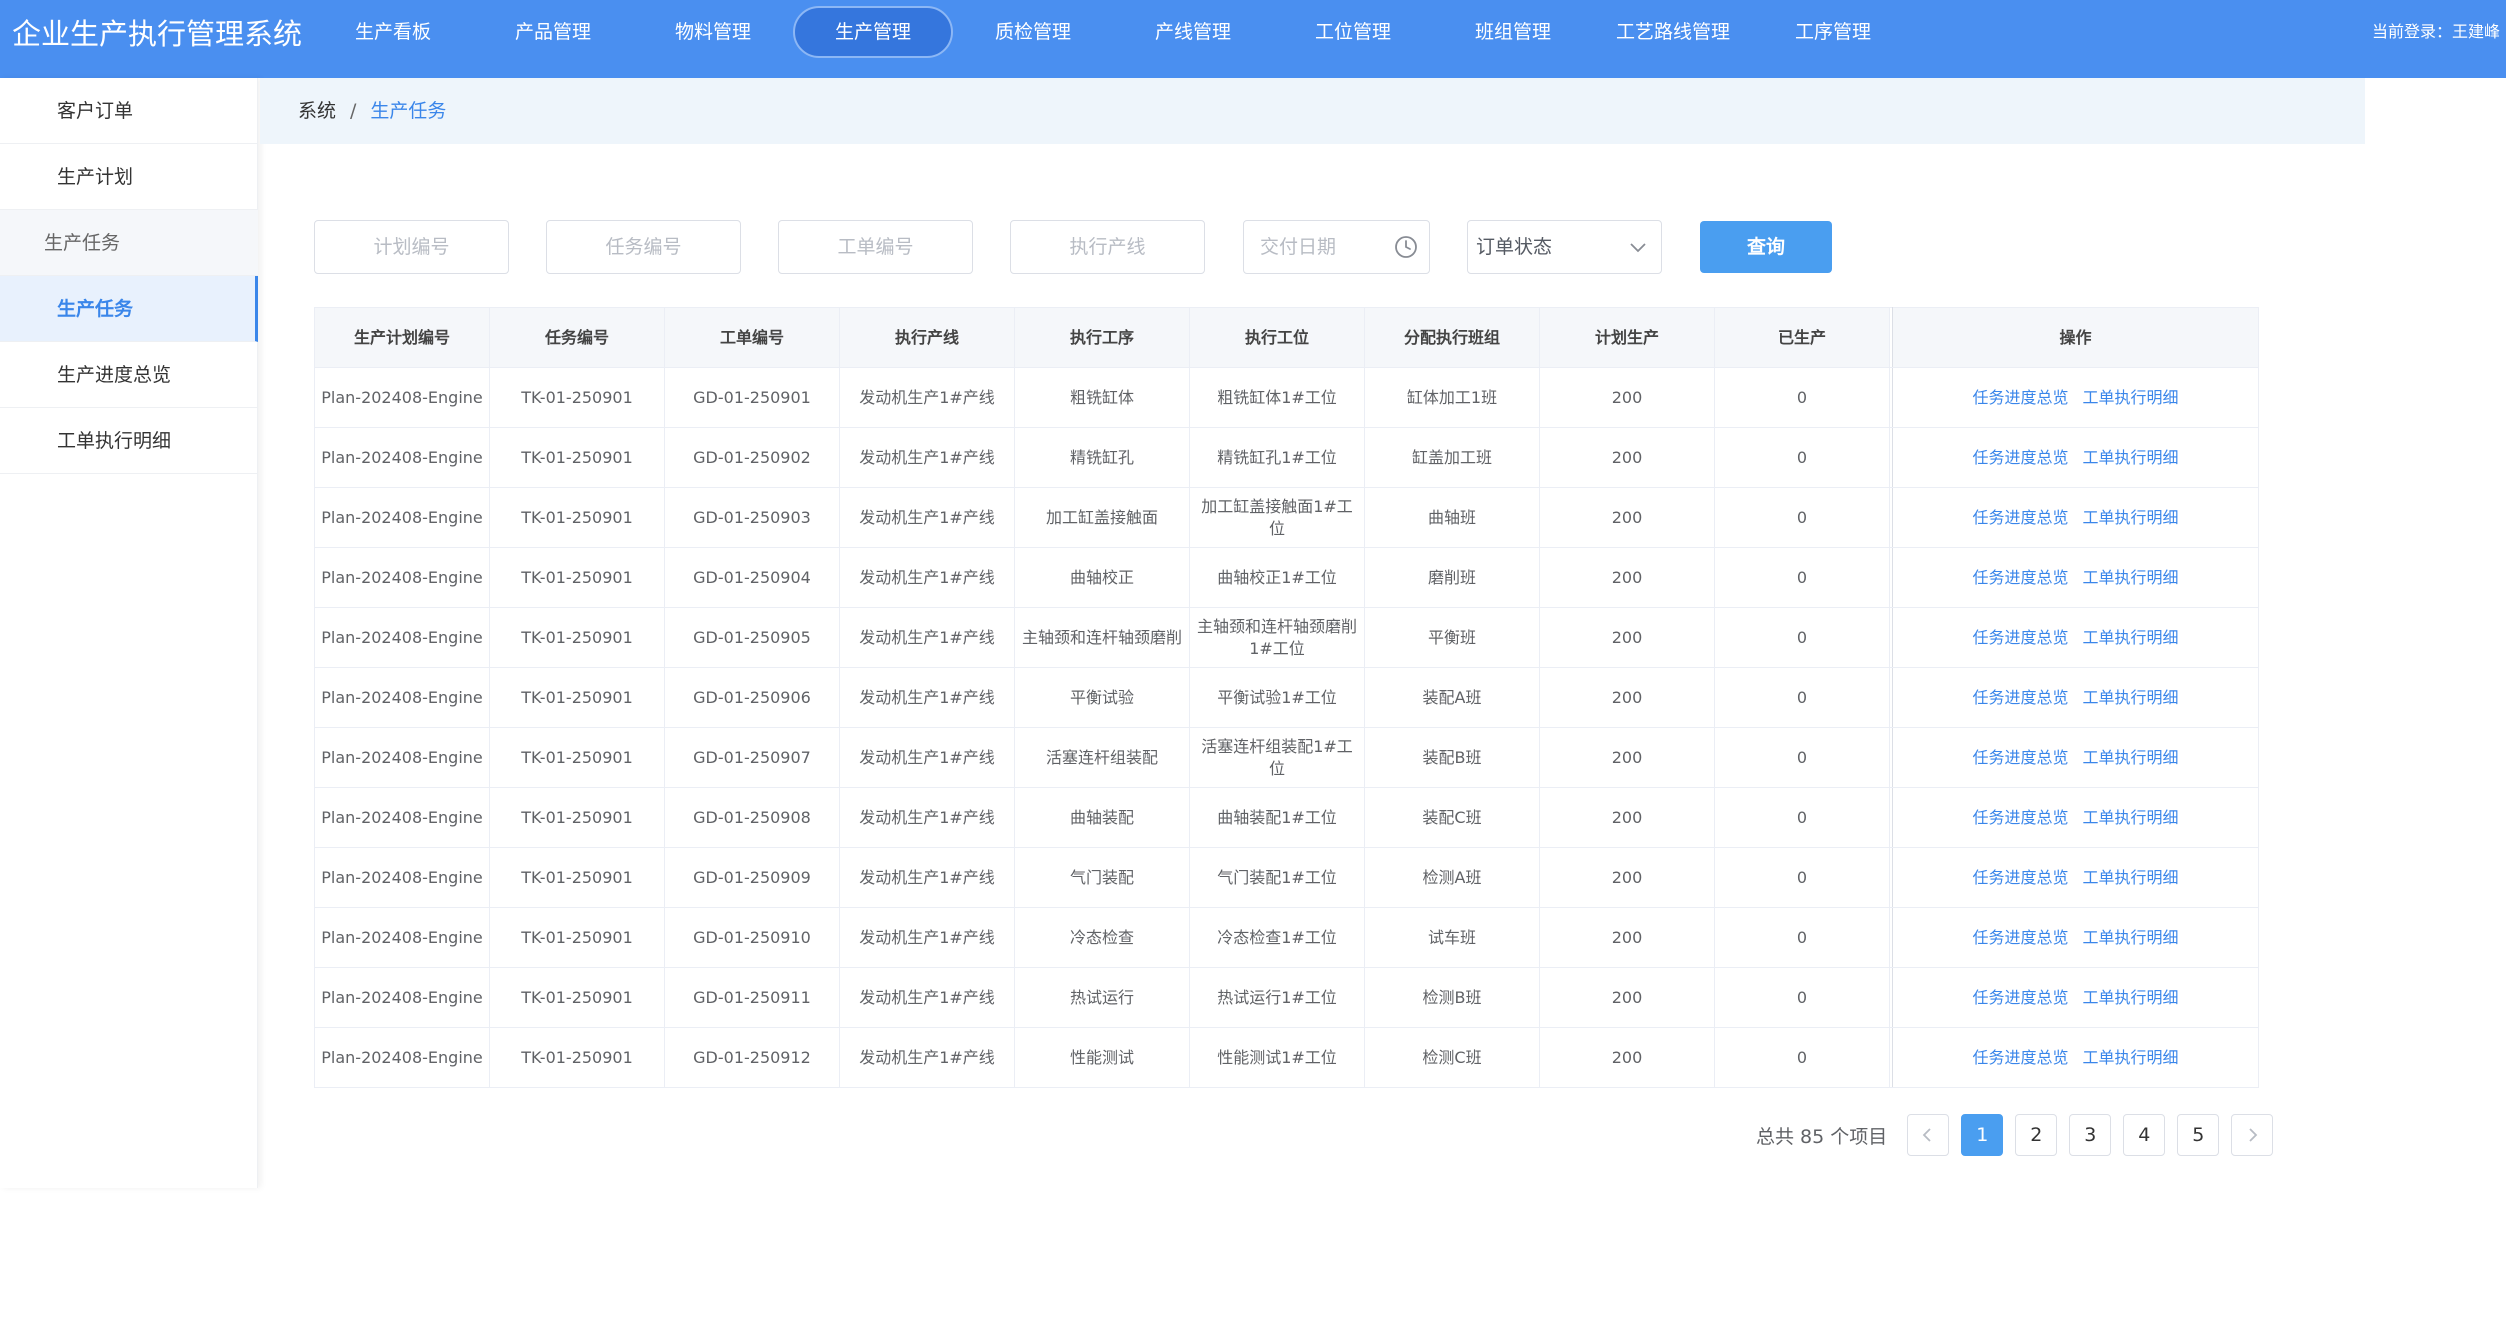 The image size is (2506, 1328). What do you see at coordinates (2090, 1135) in the screenshot?
I see `page-button-3: 3` at bounding box center [2090, 1135].